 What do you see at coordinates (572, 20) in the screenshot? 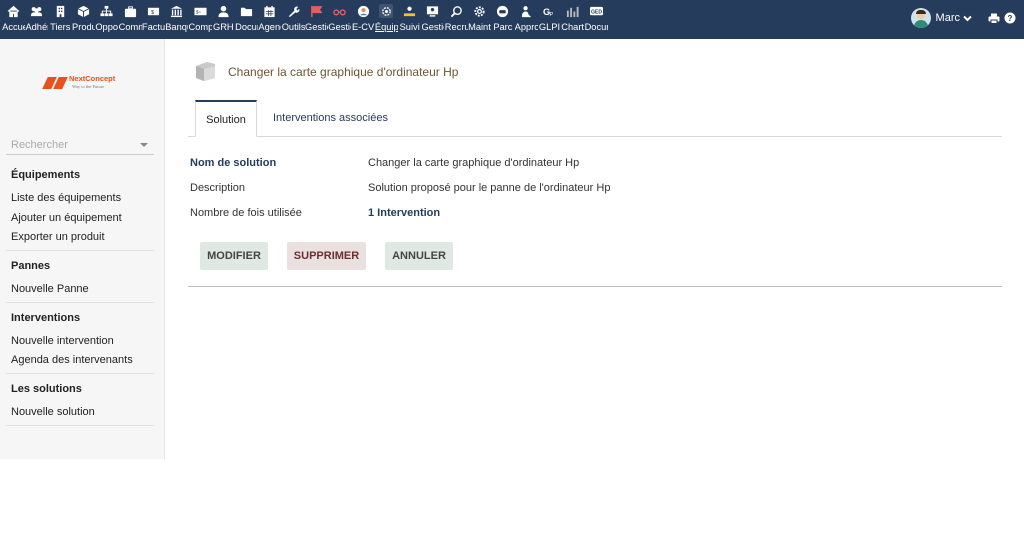
I see `topmenu-item: Charts` at bounding box center [572, 20].